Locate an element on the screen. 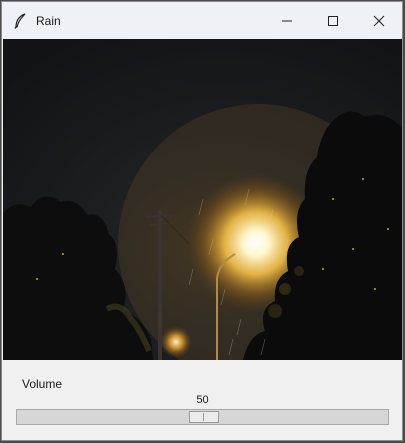  volume-value: 50 is located at coordinates (202, 400).